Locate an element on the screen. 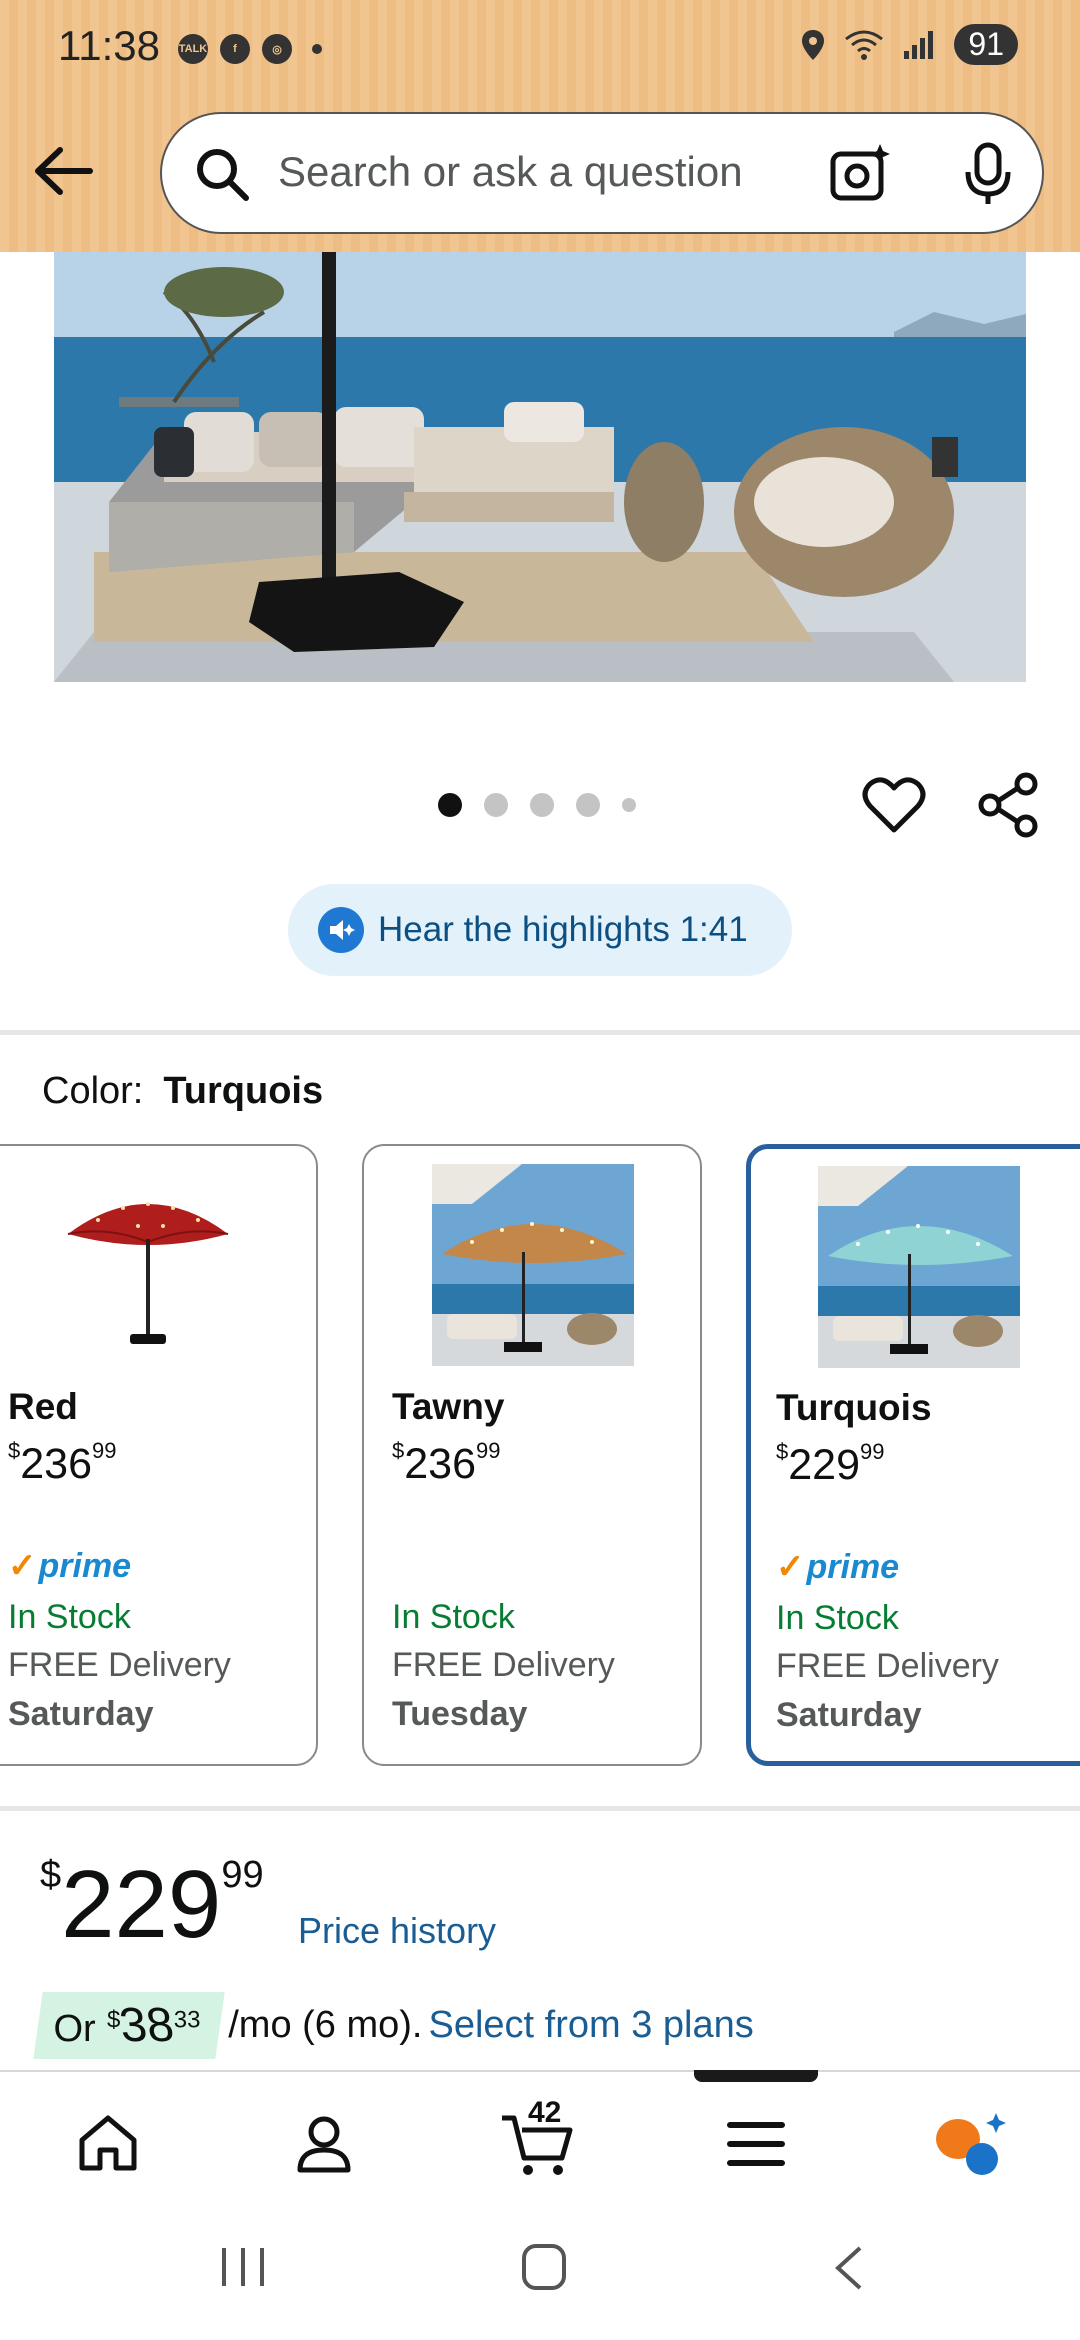 This screenshot has width=1080, height=2340. status-time: 11:38 is located at coordinates (109, 45).